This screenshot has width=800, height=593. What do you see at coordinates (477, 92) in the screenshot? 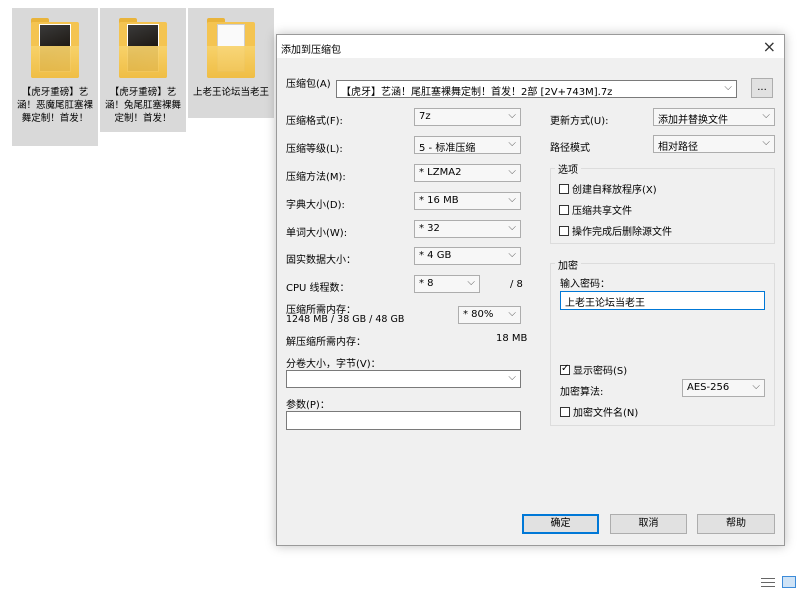
I see `archive-path-value: 【虎牙】艺涵！尾肛塞裸舞定制！首发！2部 [2V+743M].7z` at bounding box center [477, 92].